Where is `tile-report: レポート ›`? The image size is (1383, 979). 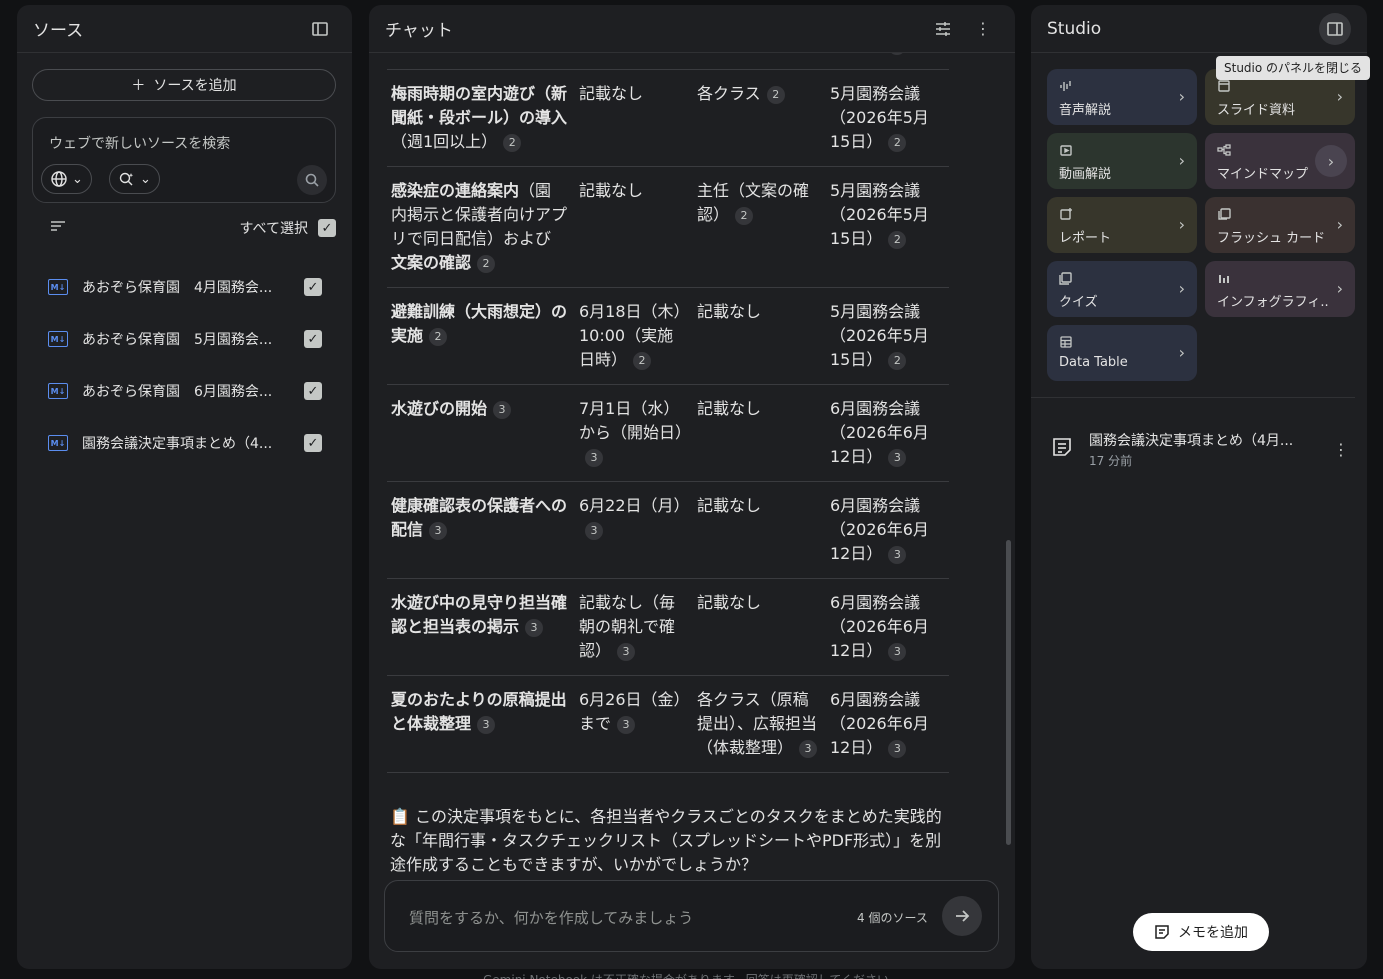 tile-report: レポート › is located at coordinates (1122, 225).